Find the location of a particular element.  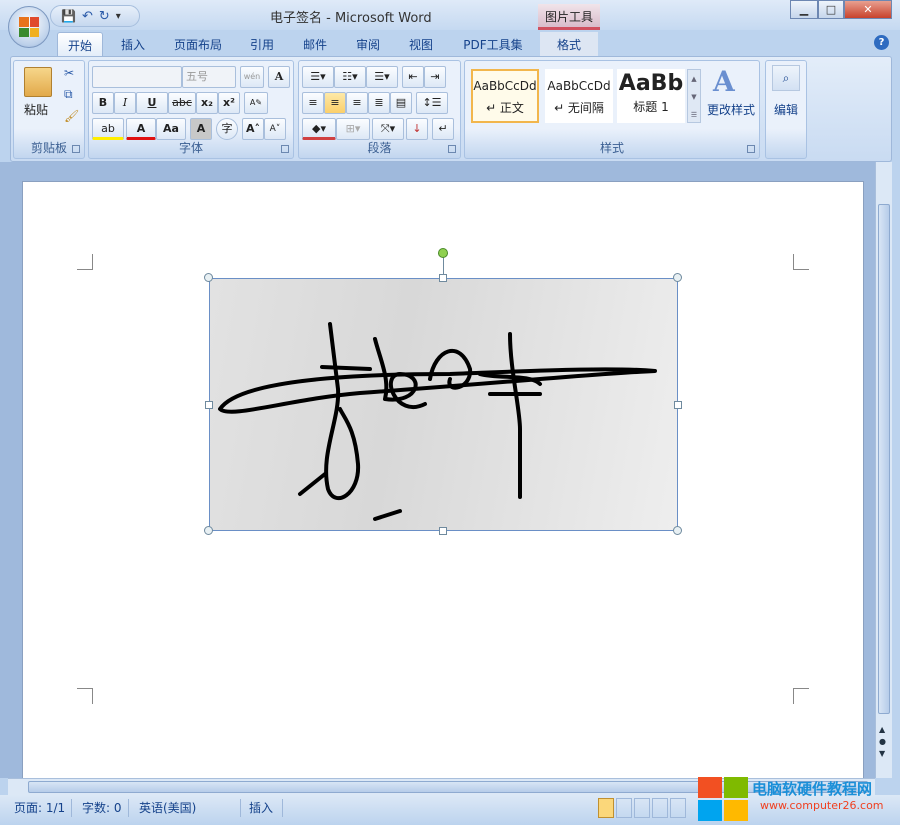

tab-references: 引用 is located at coordinates (262, 44).